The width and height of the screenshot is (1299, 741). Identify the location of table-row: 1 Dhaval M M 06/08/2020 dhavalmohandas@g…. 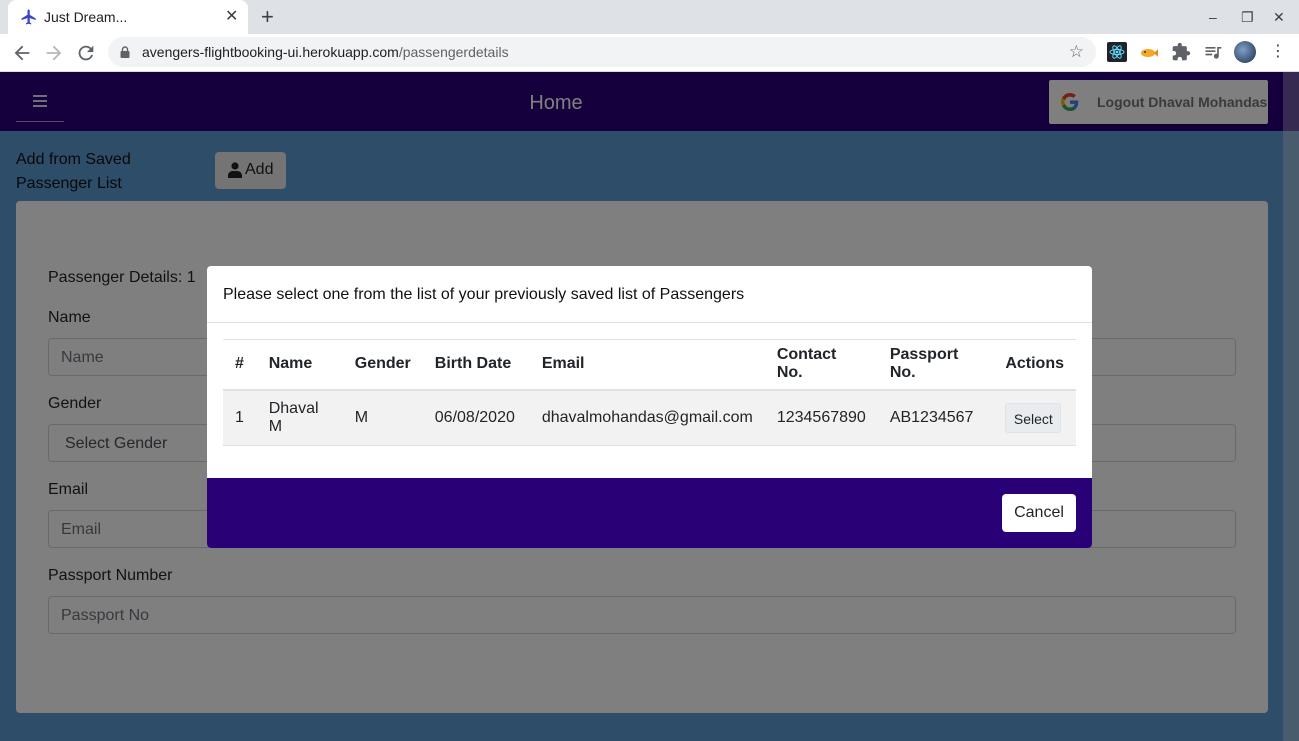
(649, 417).